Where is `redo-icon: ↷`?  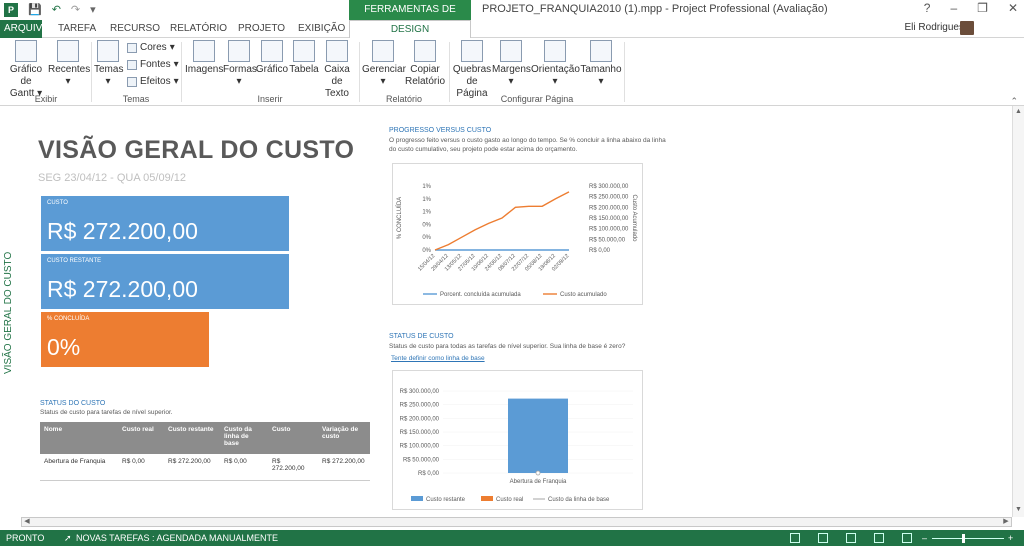
redo-icon: ↷ is located at coordinates (75, 10).